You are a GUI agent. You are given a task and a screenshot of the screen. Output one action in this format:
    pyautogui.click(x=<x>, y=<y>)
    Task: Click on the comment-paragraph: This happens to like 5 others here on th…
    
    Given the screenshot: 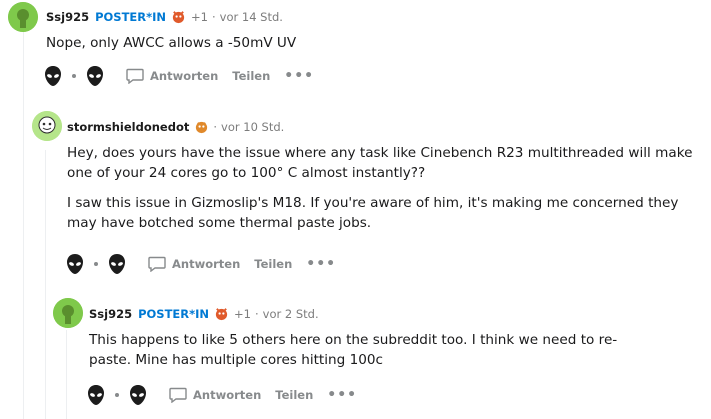 What is the action you would take?
    pyautogui.click(x=353, y=350)
    